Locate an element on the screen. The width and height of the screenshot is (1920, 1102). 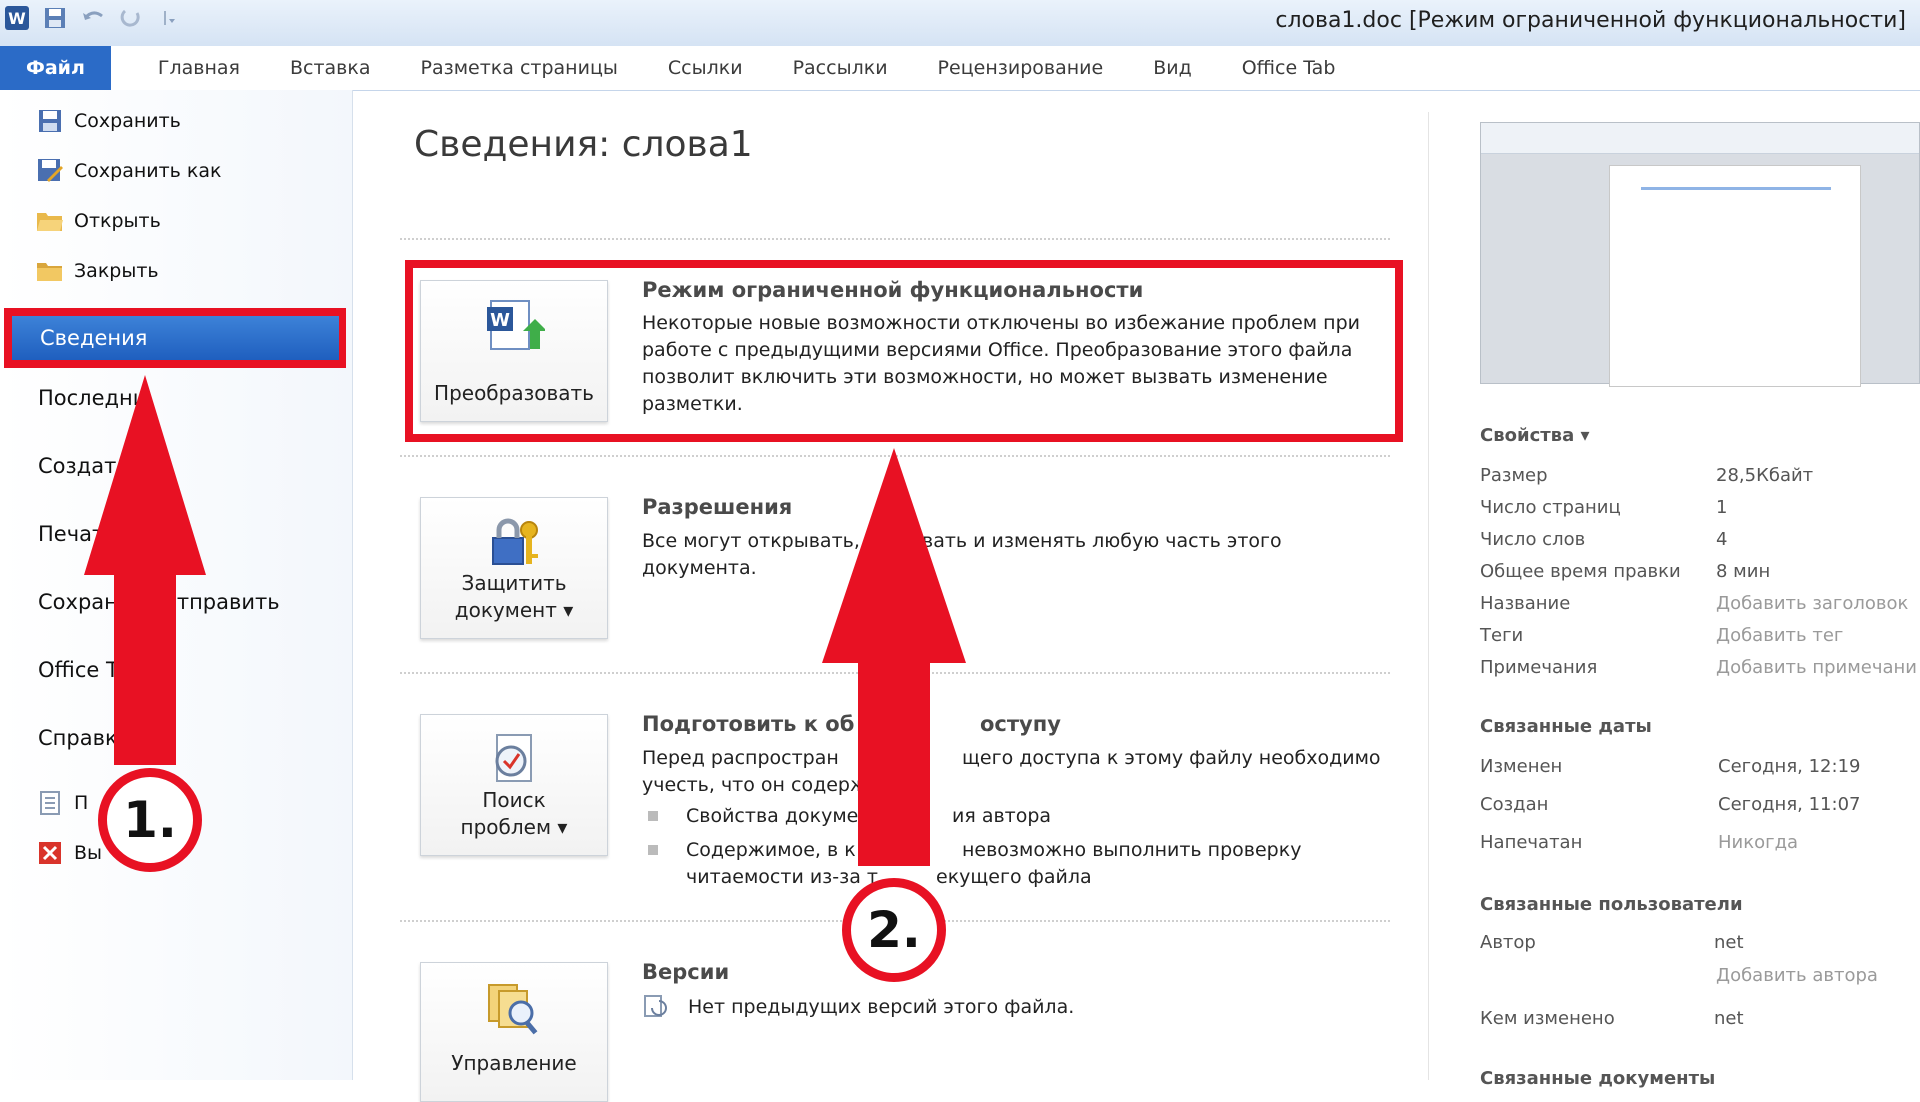
tab-review: Рецензирование is located at coordinates (1021, 68).